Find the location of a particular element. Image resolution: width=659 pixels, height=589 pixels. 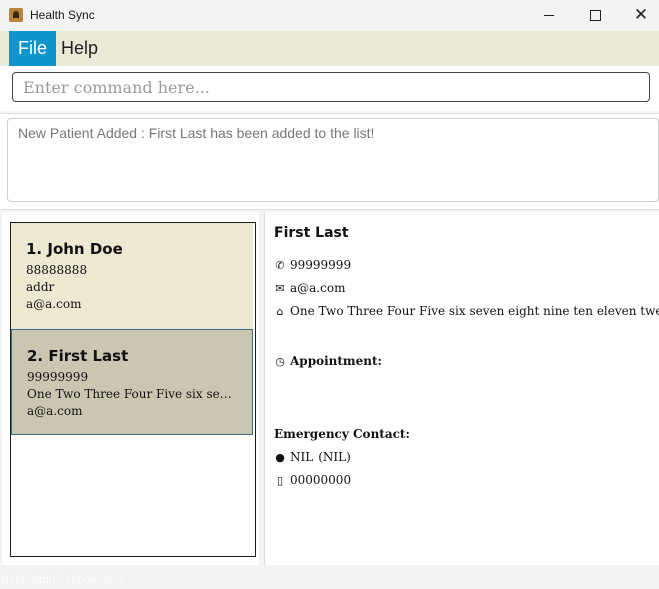

command-input is located at coordinates (331, 87).